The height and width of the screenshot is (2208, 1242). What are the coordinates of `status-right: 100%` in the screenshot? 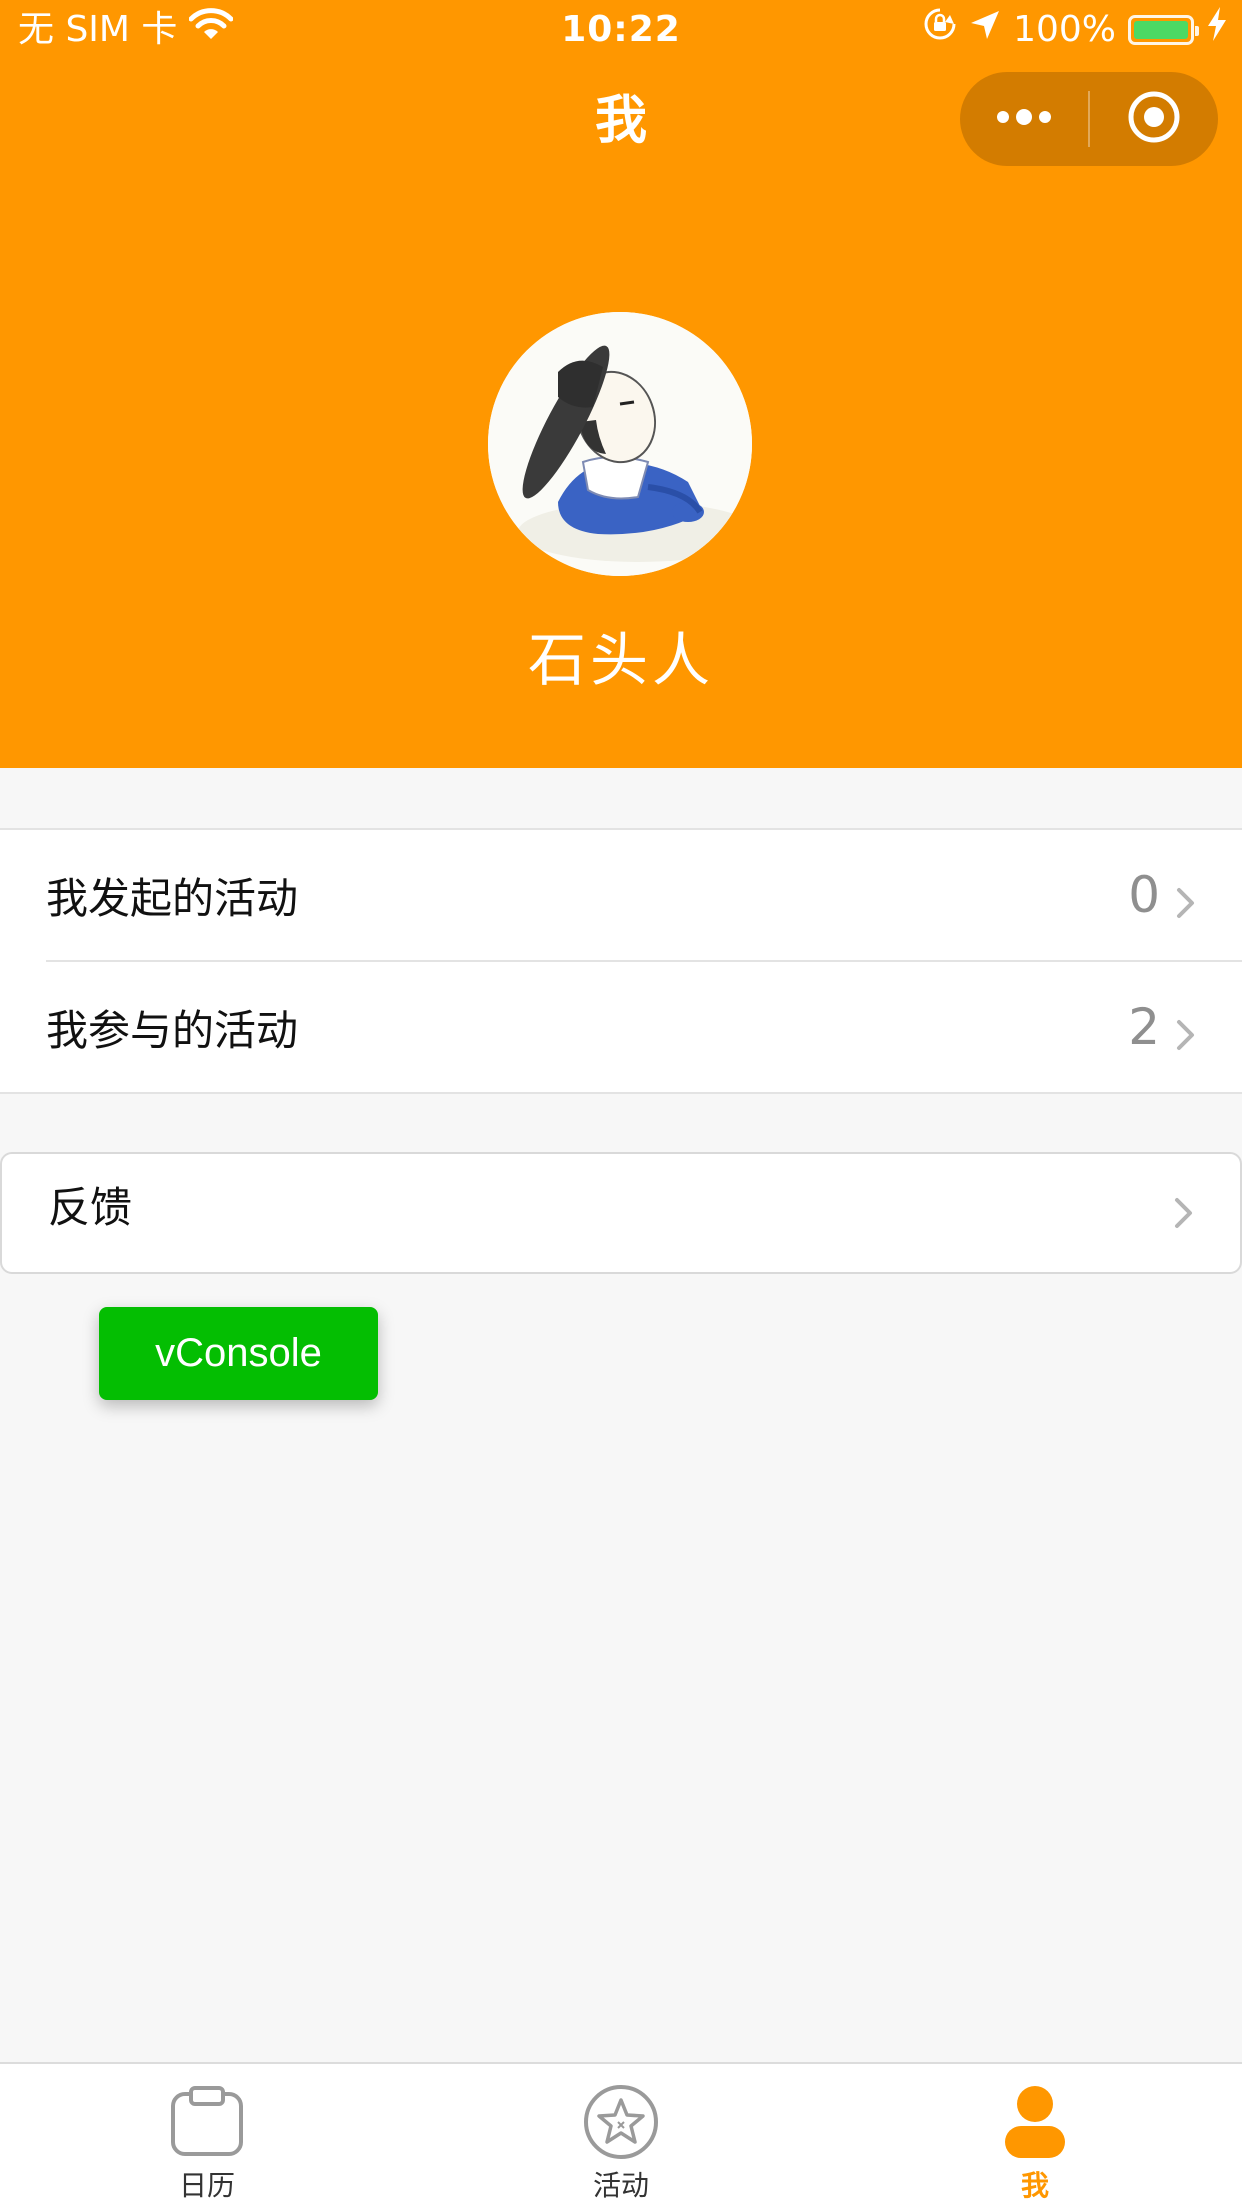 It's located at (1075, 30).